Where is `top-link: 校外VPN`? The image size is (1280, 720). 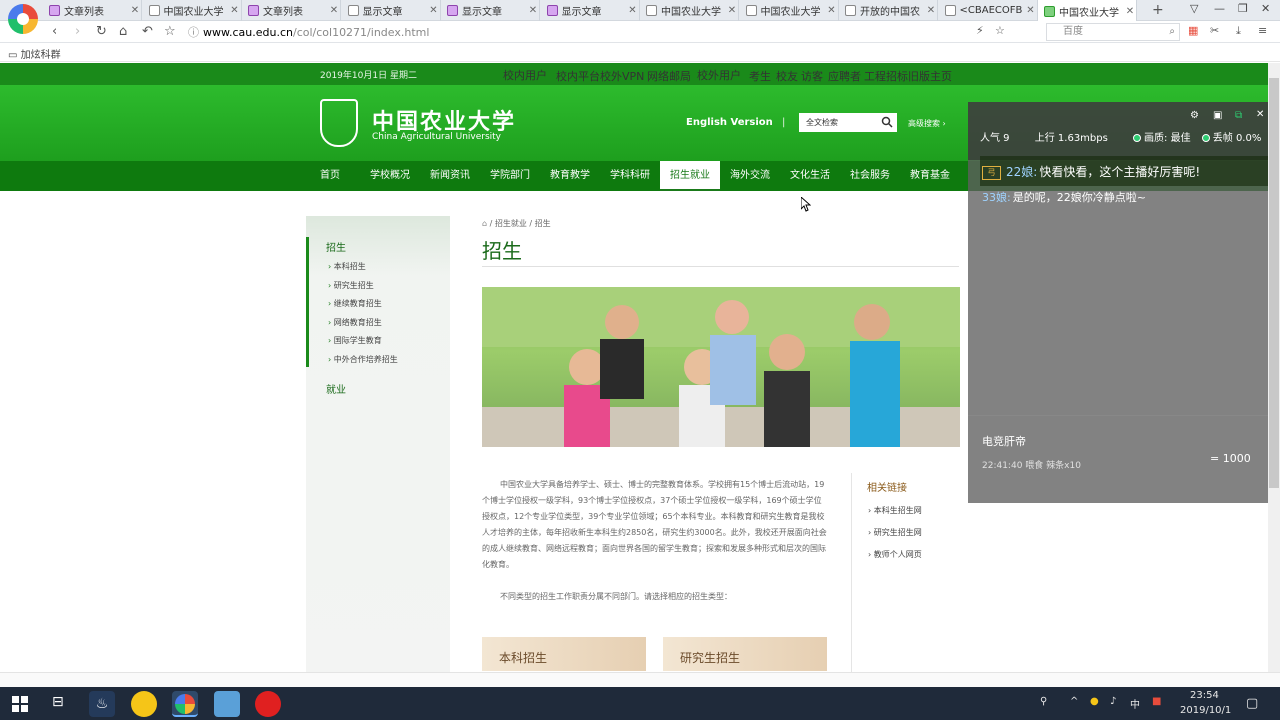
top-link: 校外VPN is located at coordinates (622, 76).